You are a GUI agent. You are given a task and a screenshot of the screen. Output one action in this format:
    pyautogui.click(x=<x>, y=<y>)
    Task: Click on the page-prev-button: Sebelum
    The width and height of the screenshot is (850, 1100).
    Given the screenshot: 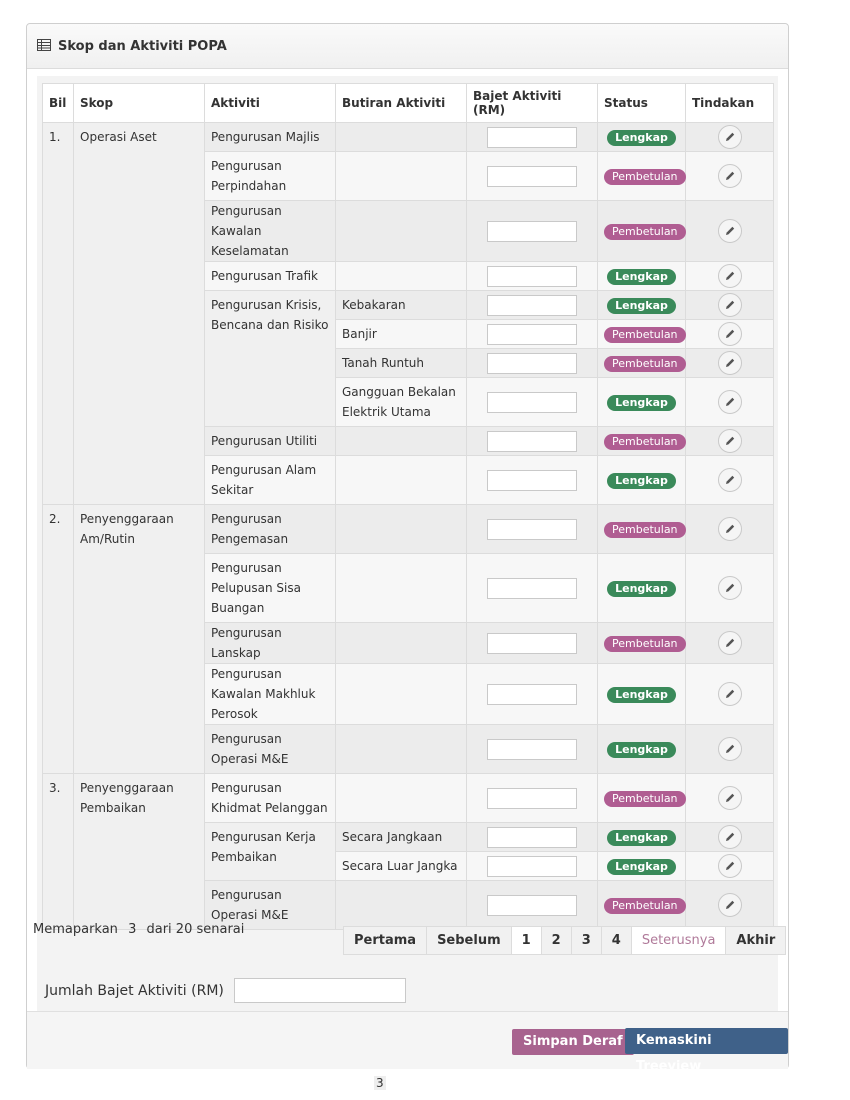 What is the action you would take?
    pyautogui.click(x=469, y=940)
    